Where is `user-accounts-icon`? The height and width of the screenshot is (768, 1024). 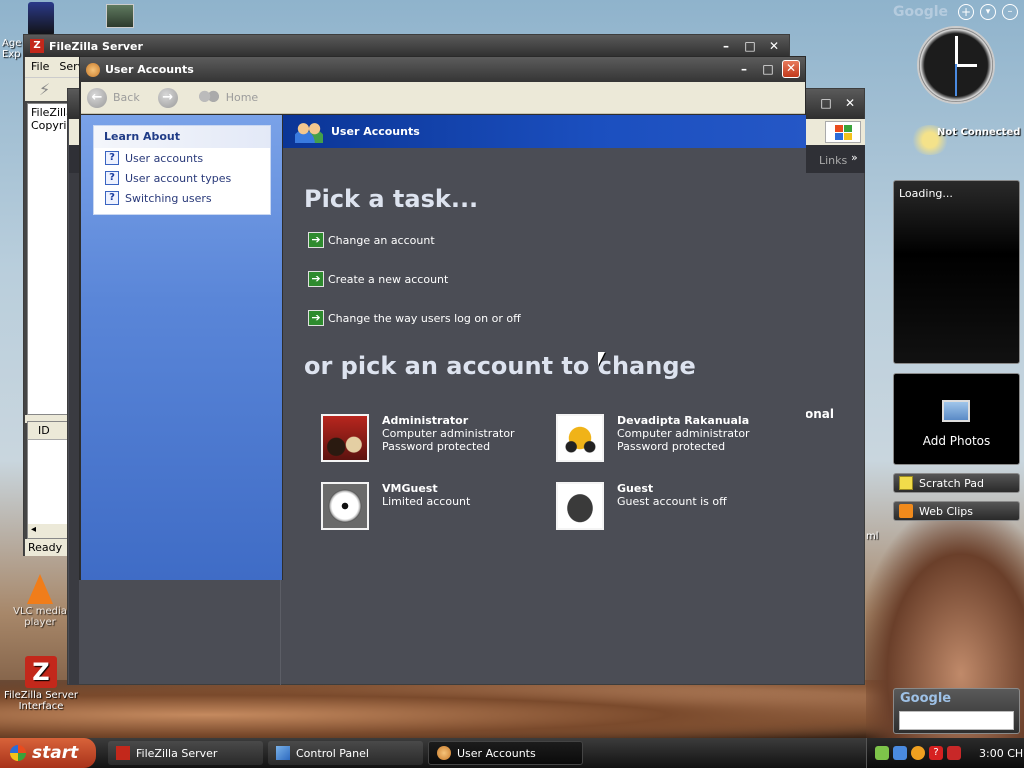 user-accounts-icon is located at coordinates (444, 753).